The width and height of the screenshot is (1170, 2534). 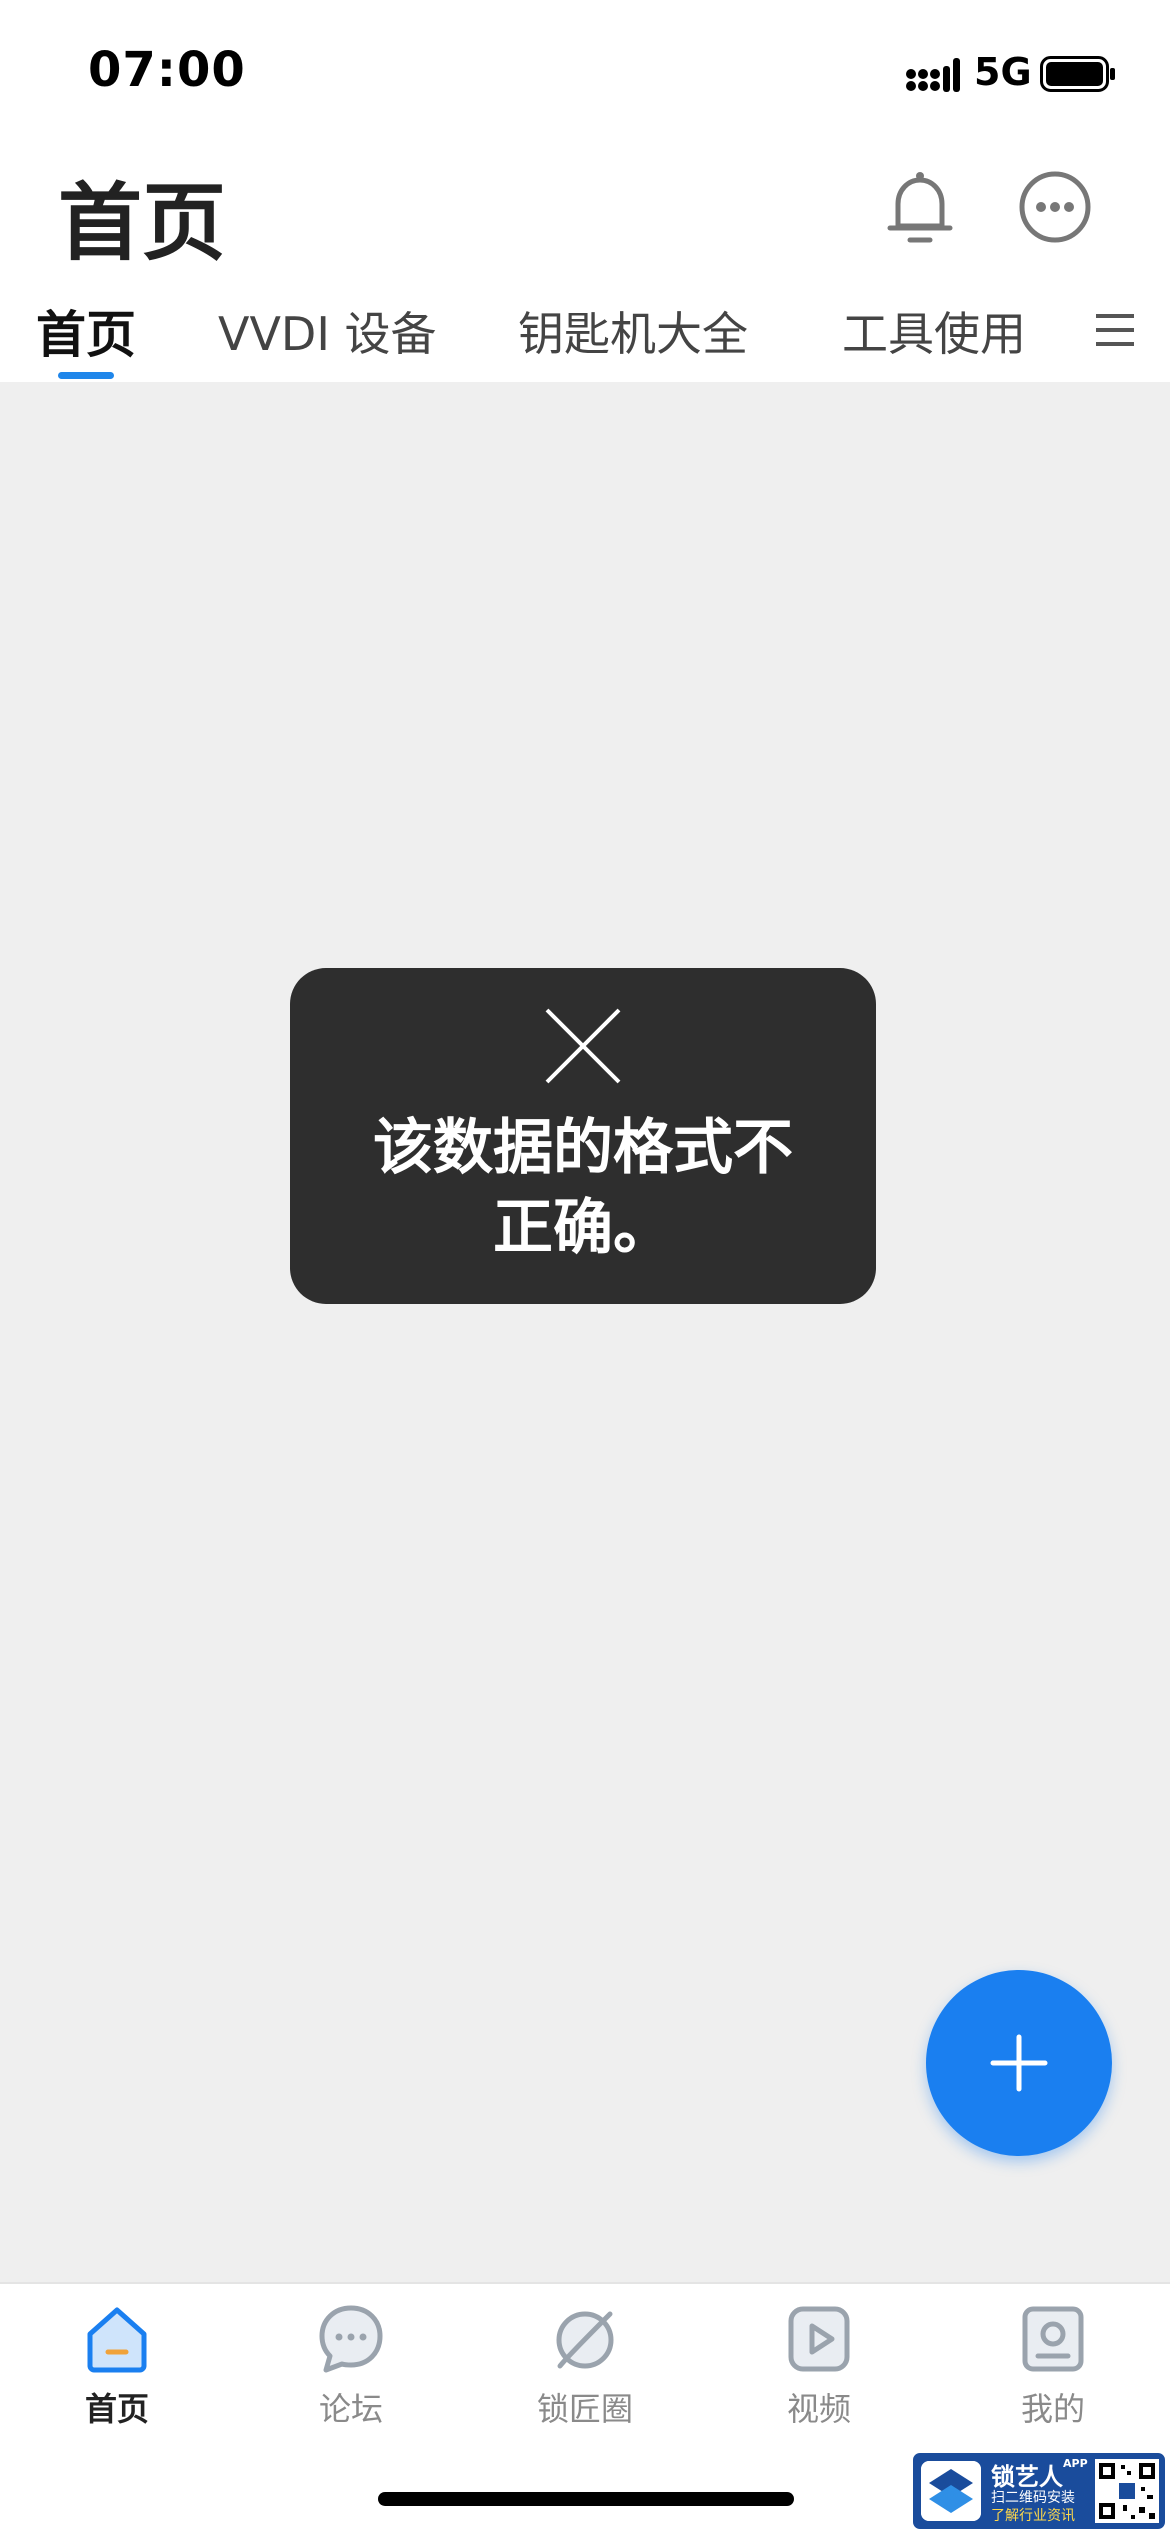 I want to click on active-tab-indicator, so click(x=86, y=375).